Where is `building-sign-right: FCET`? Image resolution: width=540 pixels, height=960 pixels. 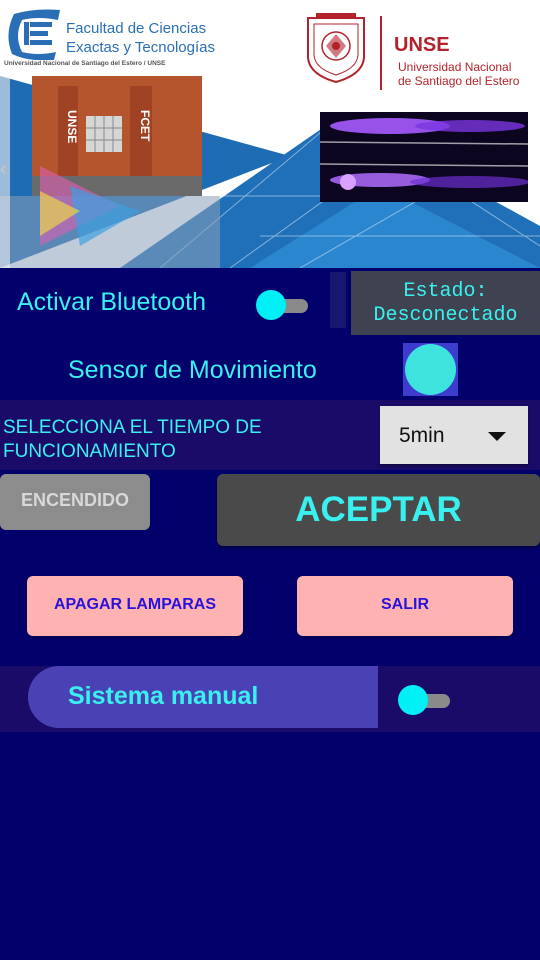
building-sign-right: FCET is located at coordinates (145, 126).